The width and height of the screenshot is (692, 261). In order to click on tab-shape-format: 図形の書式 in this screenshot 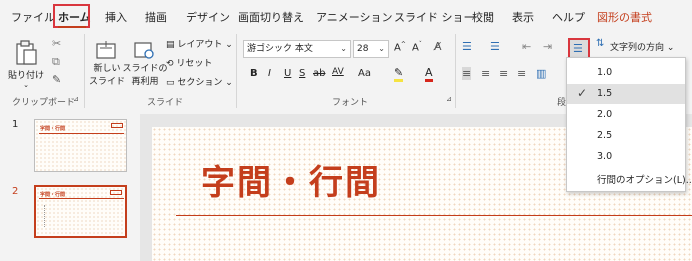, I will do `click(624, 17)`.